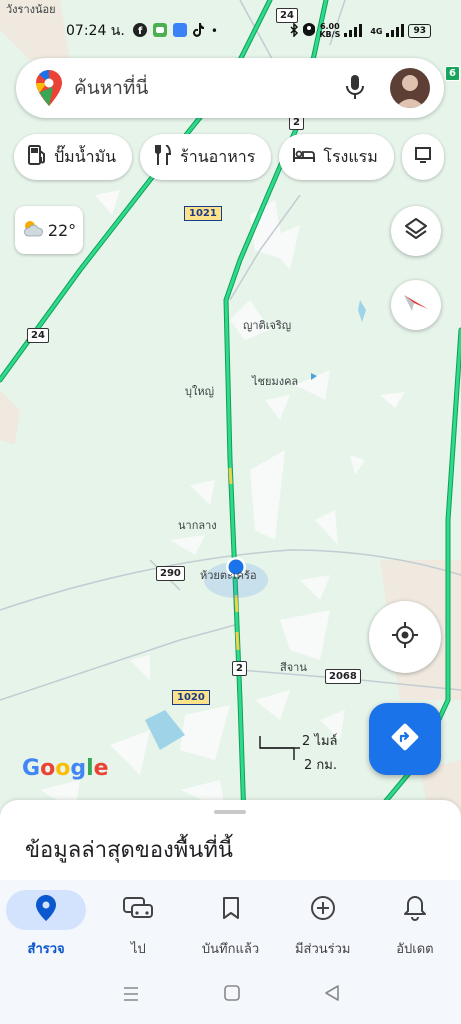  I want to click on battery-indicator: 93, so click(419, 31).